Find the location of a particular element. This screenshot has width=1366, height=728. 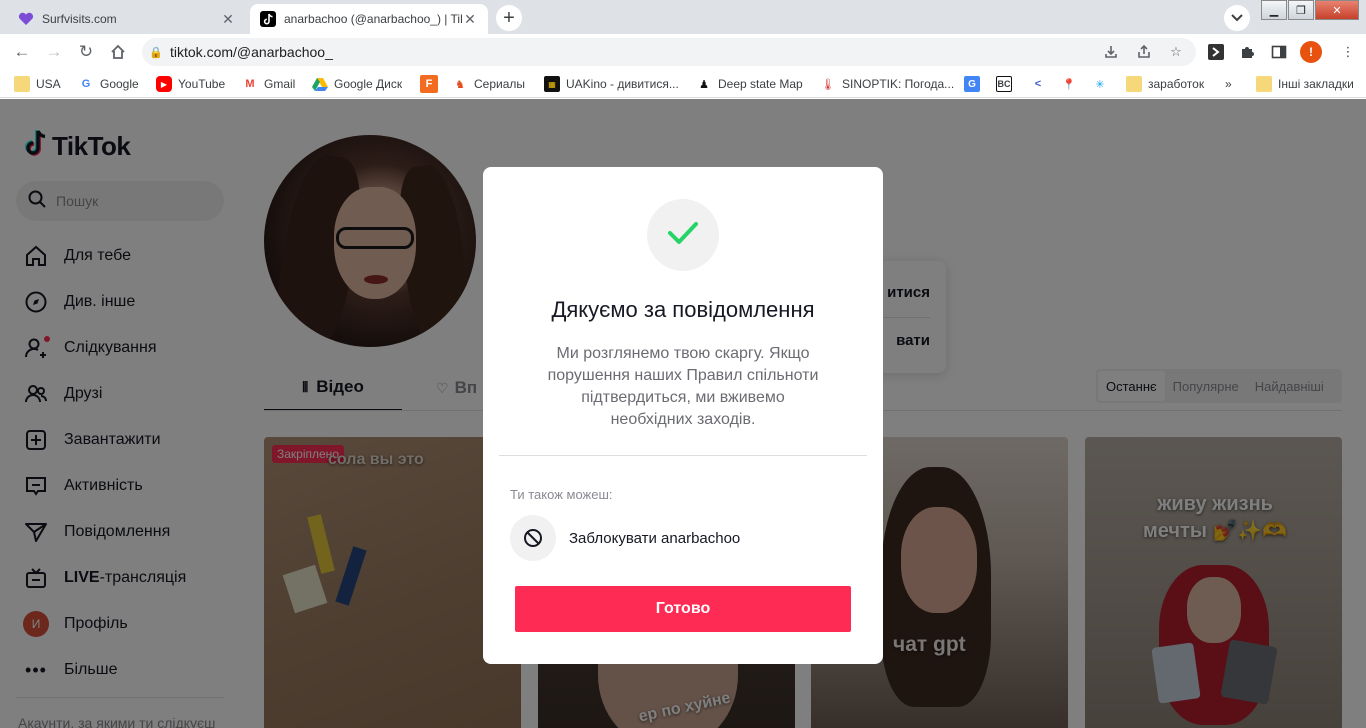

bookmark-bc: BC is located at coordinates (1007, 84).